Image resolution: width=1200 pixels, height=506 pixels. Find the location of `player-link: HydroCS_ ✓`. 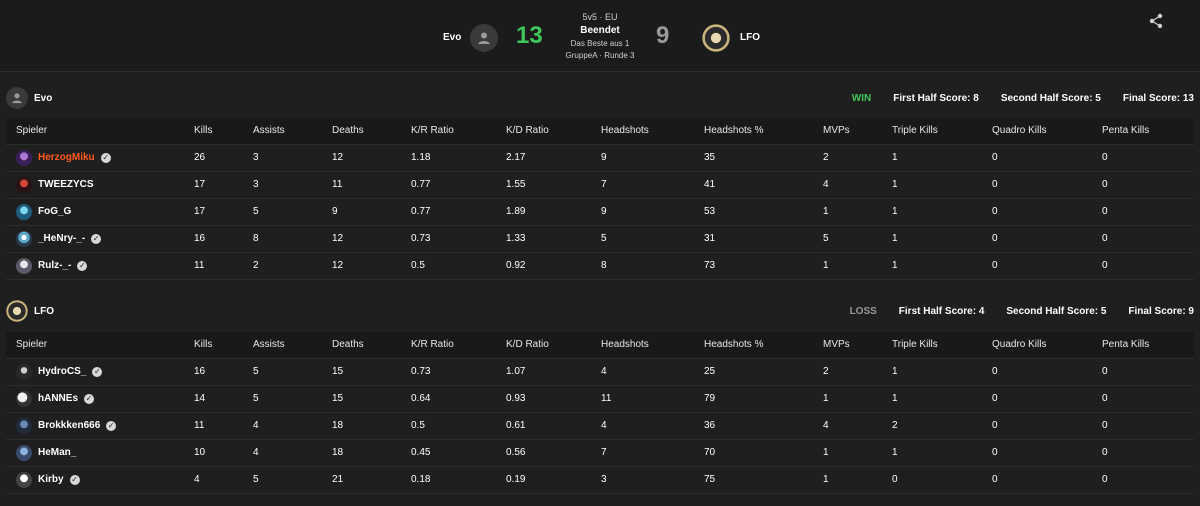

player-link: HydroCS_ ✓ is located at coordinates (100, 371).